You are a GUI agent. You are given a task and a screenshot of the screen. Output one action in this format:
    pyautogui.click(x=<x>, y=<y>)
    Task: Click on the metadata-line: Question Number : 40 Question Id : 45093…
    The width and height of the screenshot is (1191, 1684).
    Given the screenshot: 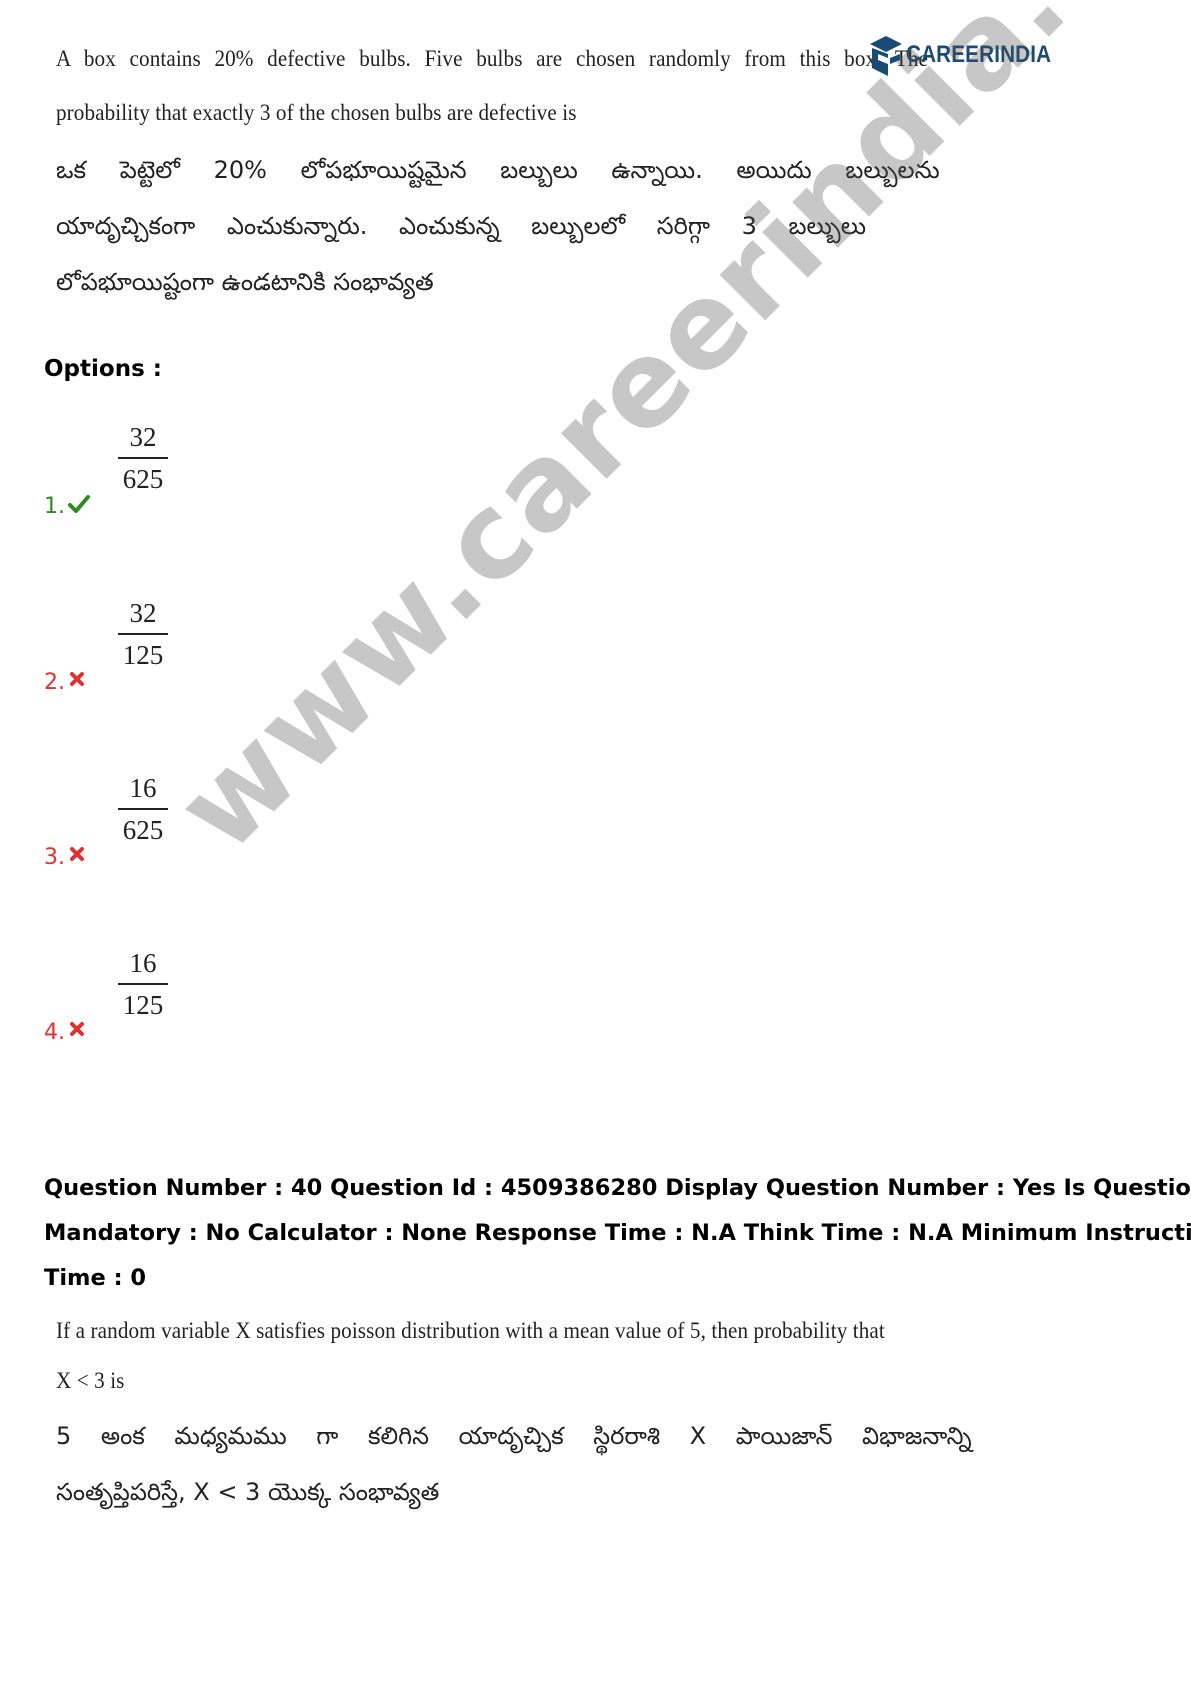 What is the action you would take?
    pyautogui.click(x=617, y=1188)
    